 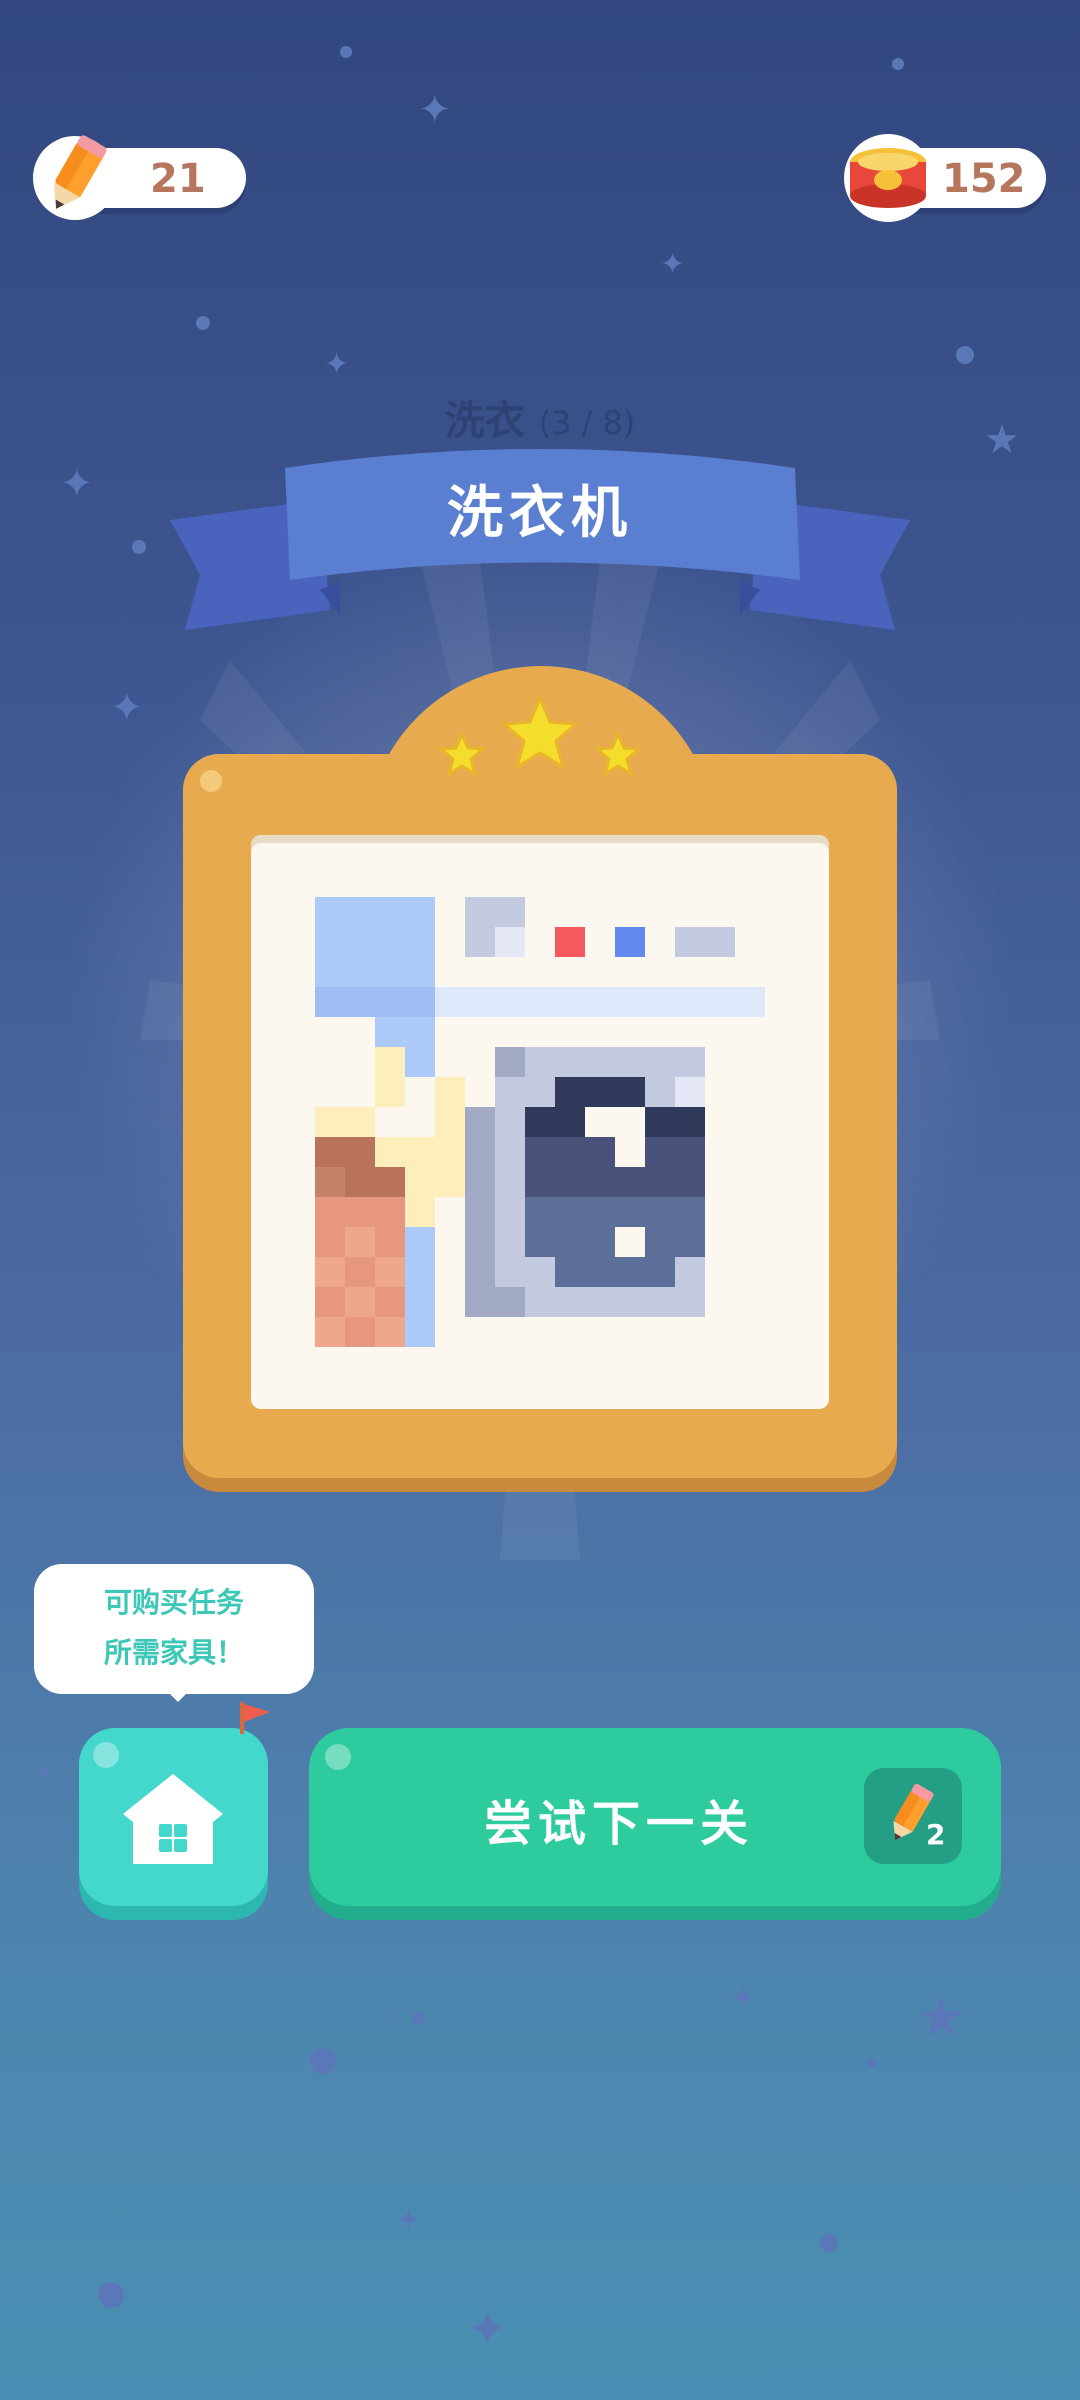 What do you see at coordinates (936, 1834) in the screenshot?
I see `next-level-cost-value: 2` at bounding box center [936, 1834].